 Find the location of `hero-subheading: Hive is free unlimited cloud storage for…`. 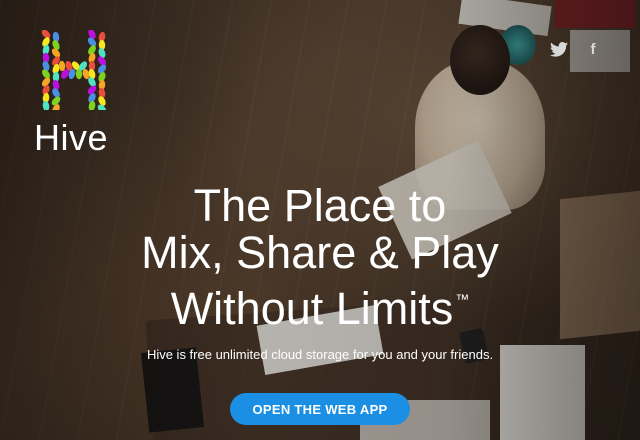

hero-subheading: Hive is free unlimited cloud storage for… is located at coordinates (320, 354).